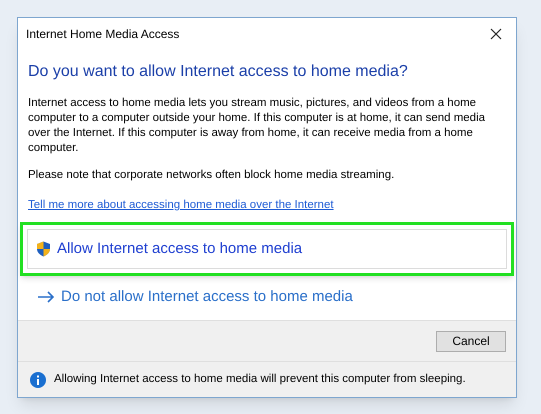 The image size is (541, 414). What do you see at coordinates (181, 205) in the screenshot?
I see `help-link: Tell me more about accessing home media over the Internet` at bounding box center [181, 205].